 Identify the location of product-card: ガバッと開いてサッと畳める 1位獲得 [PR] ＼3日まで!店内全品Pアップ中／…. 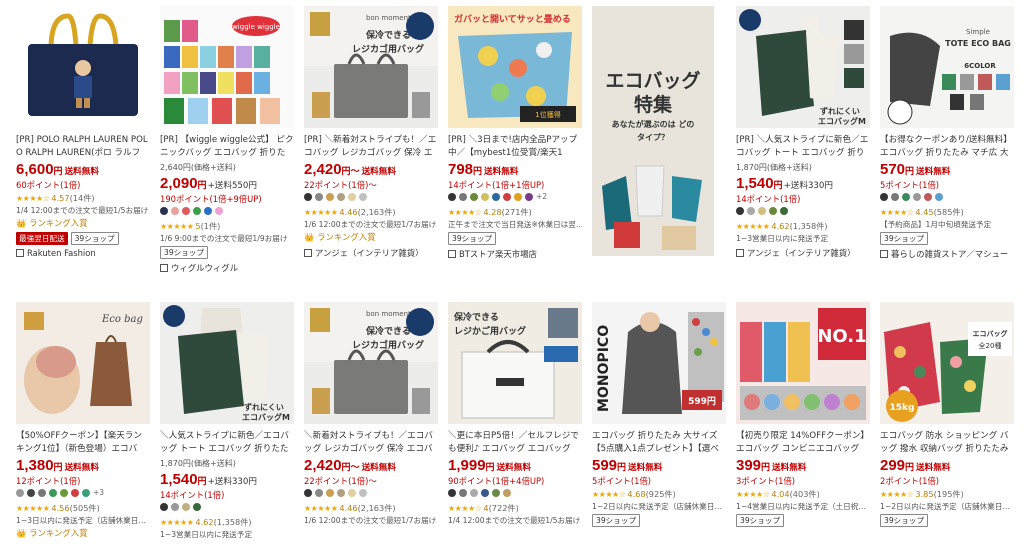
(515, 133).